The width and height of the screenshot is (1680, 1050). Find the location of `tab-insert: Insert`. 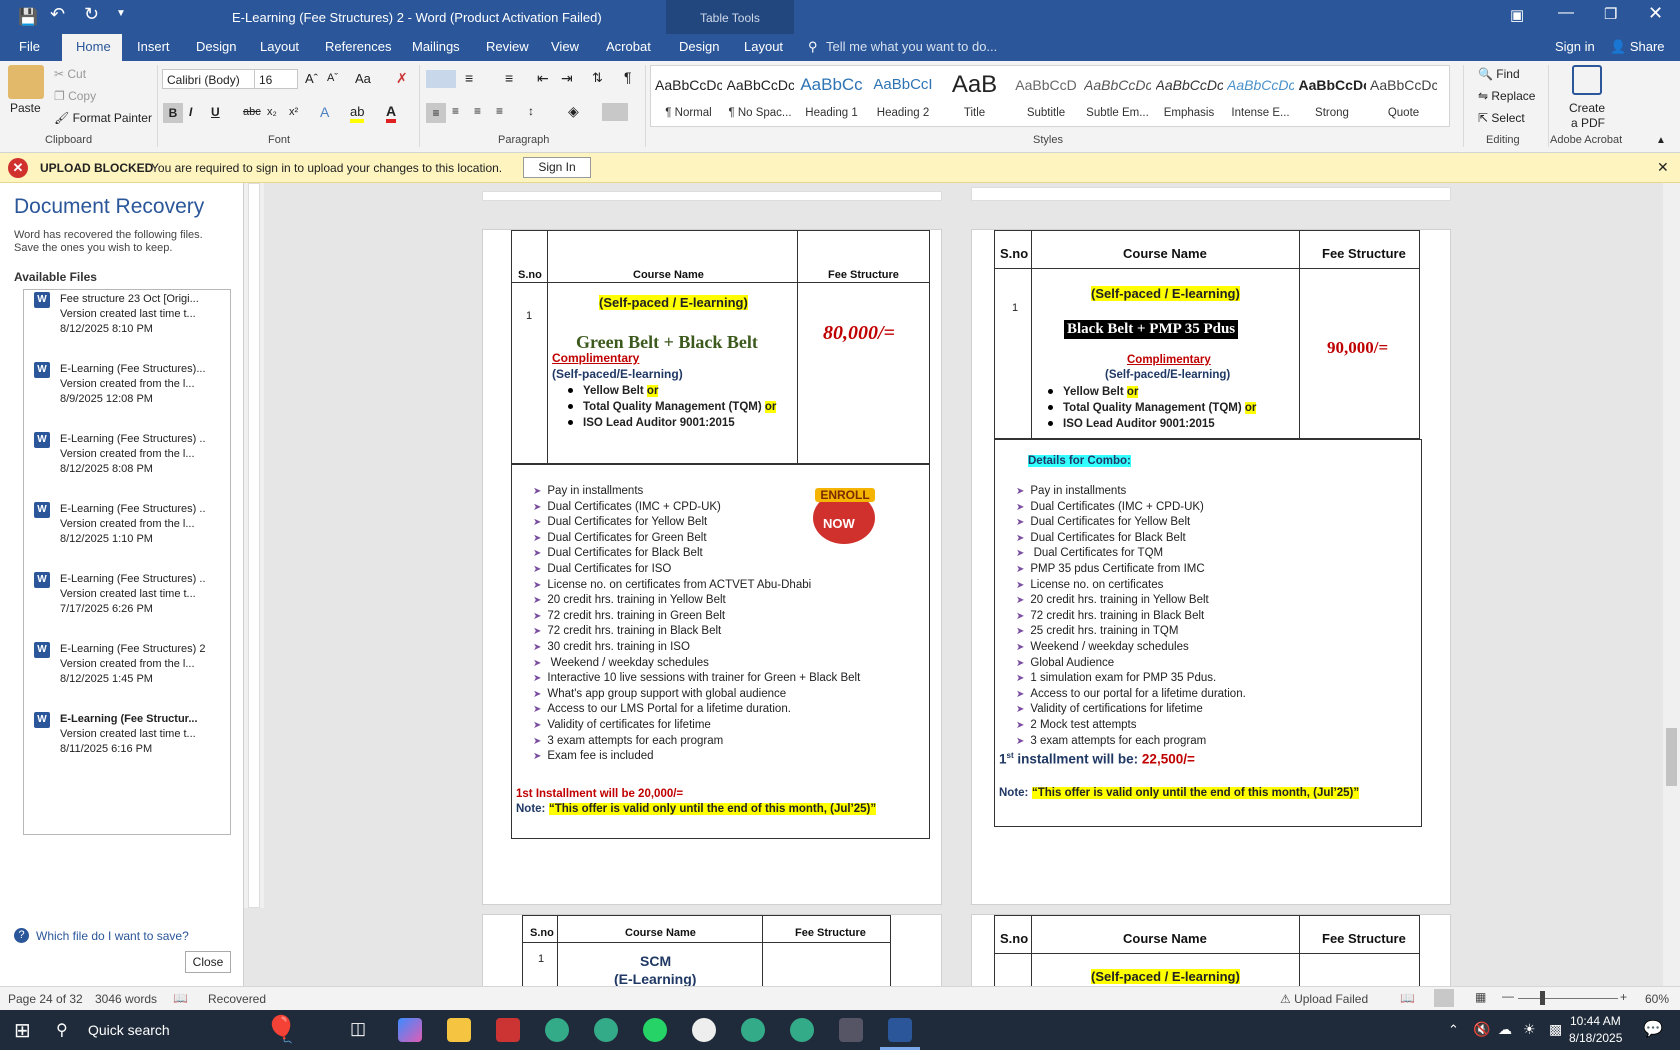

tab-insert: Insert is located at coordinates (153, 46).